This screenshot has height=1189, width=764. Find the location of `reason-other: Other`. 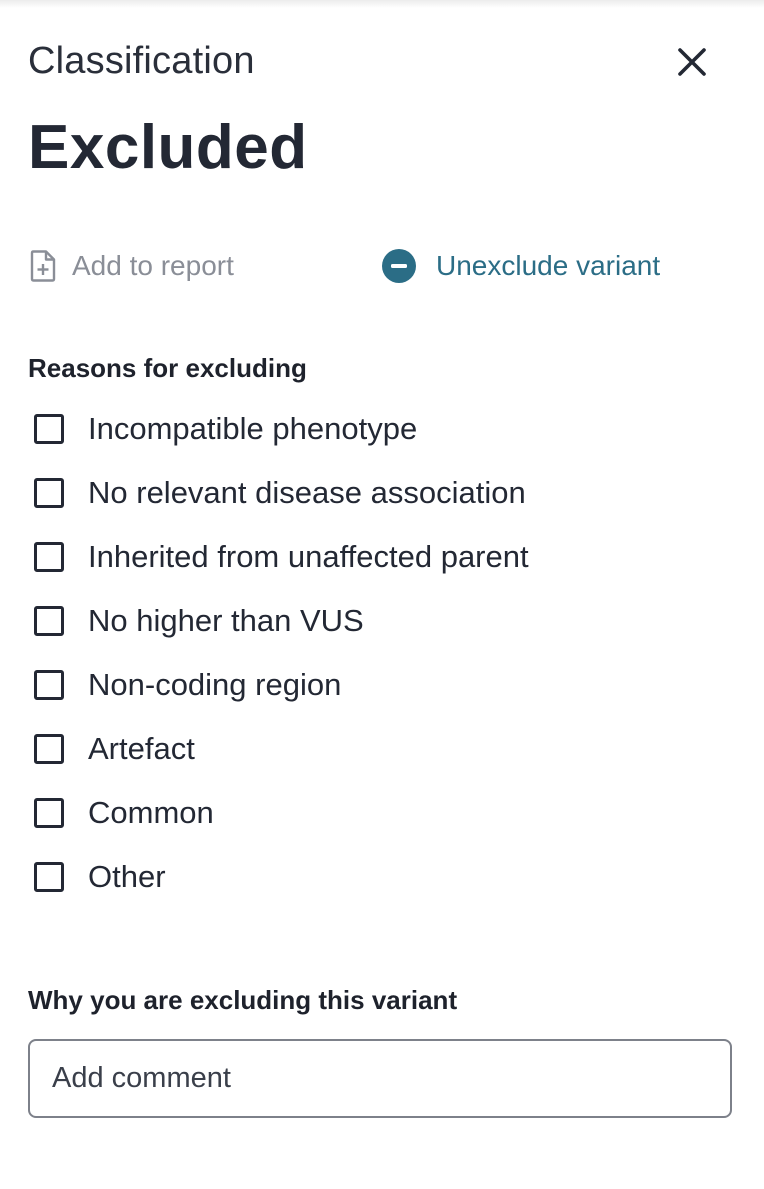

reason-other: Other is located at coordinates (384, 877).